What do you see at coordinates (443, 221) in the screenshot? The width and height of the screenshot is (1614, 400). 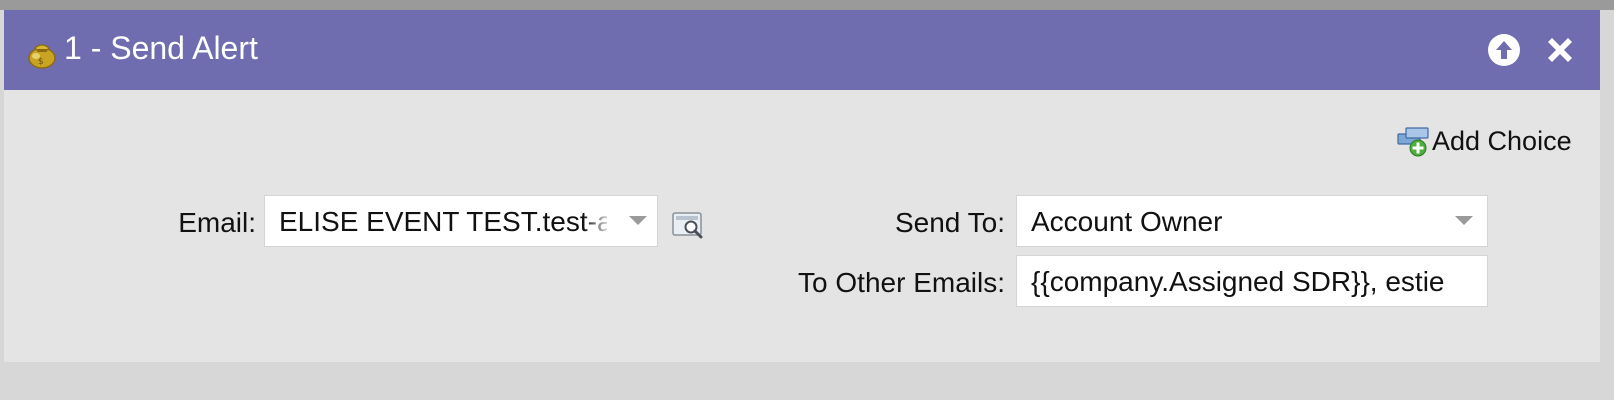 I see `email-select-value: ELISE EVENT TEST.test-alert` at bounding box center [443, 221].